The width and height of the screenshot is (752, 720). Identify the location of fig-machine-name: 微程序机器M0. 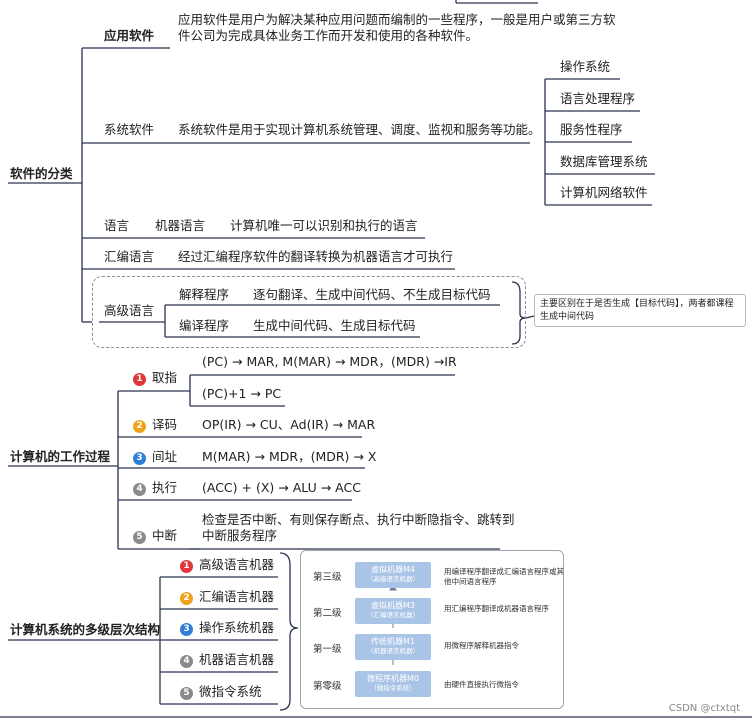
(393, 678).